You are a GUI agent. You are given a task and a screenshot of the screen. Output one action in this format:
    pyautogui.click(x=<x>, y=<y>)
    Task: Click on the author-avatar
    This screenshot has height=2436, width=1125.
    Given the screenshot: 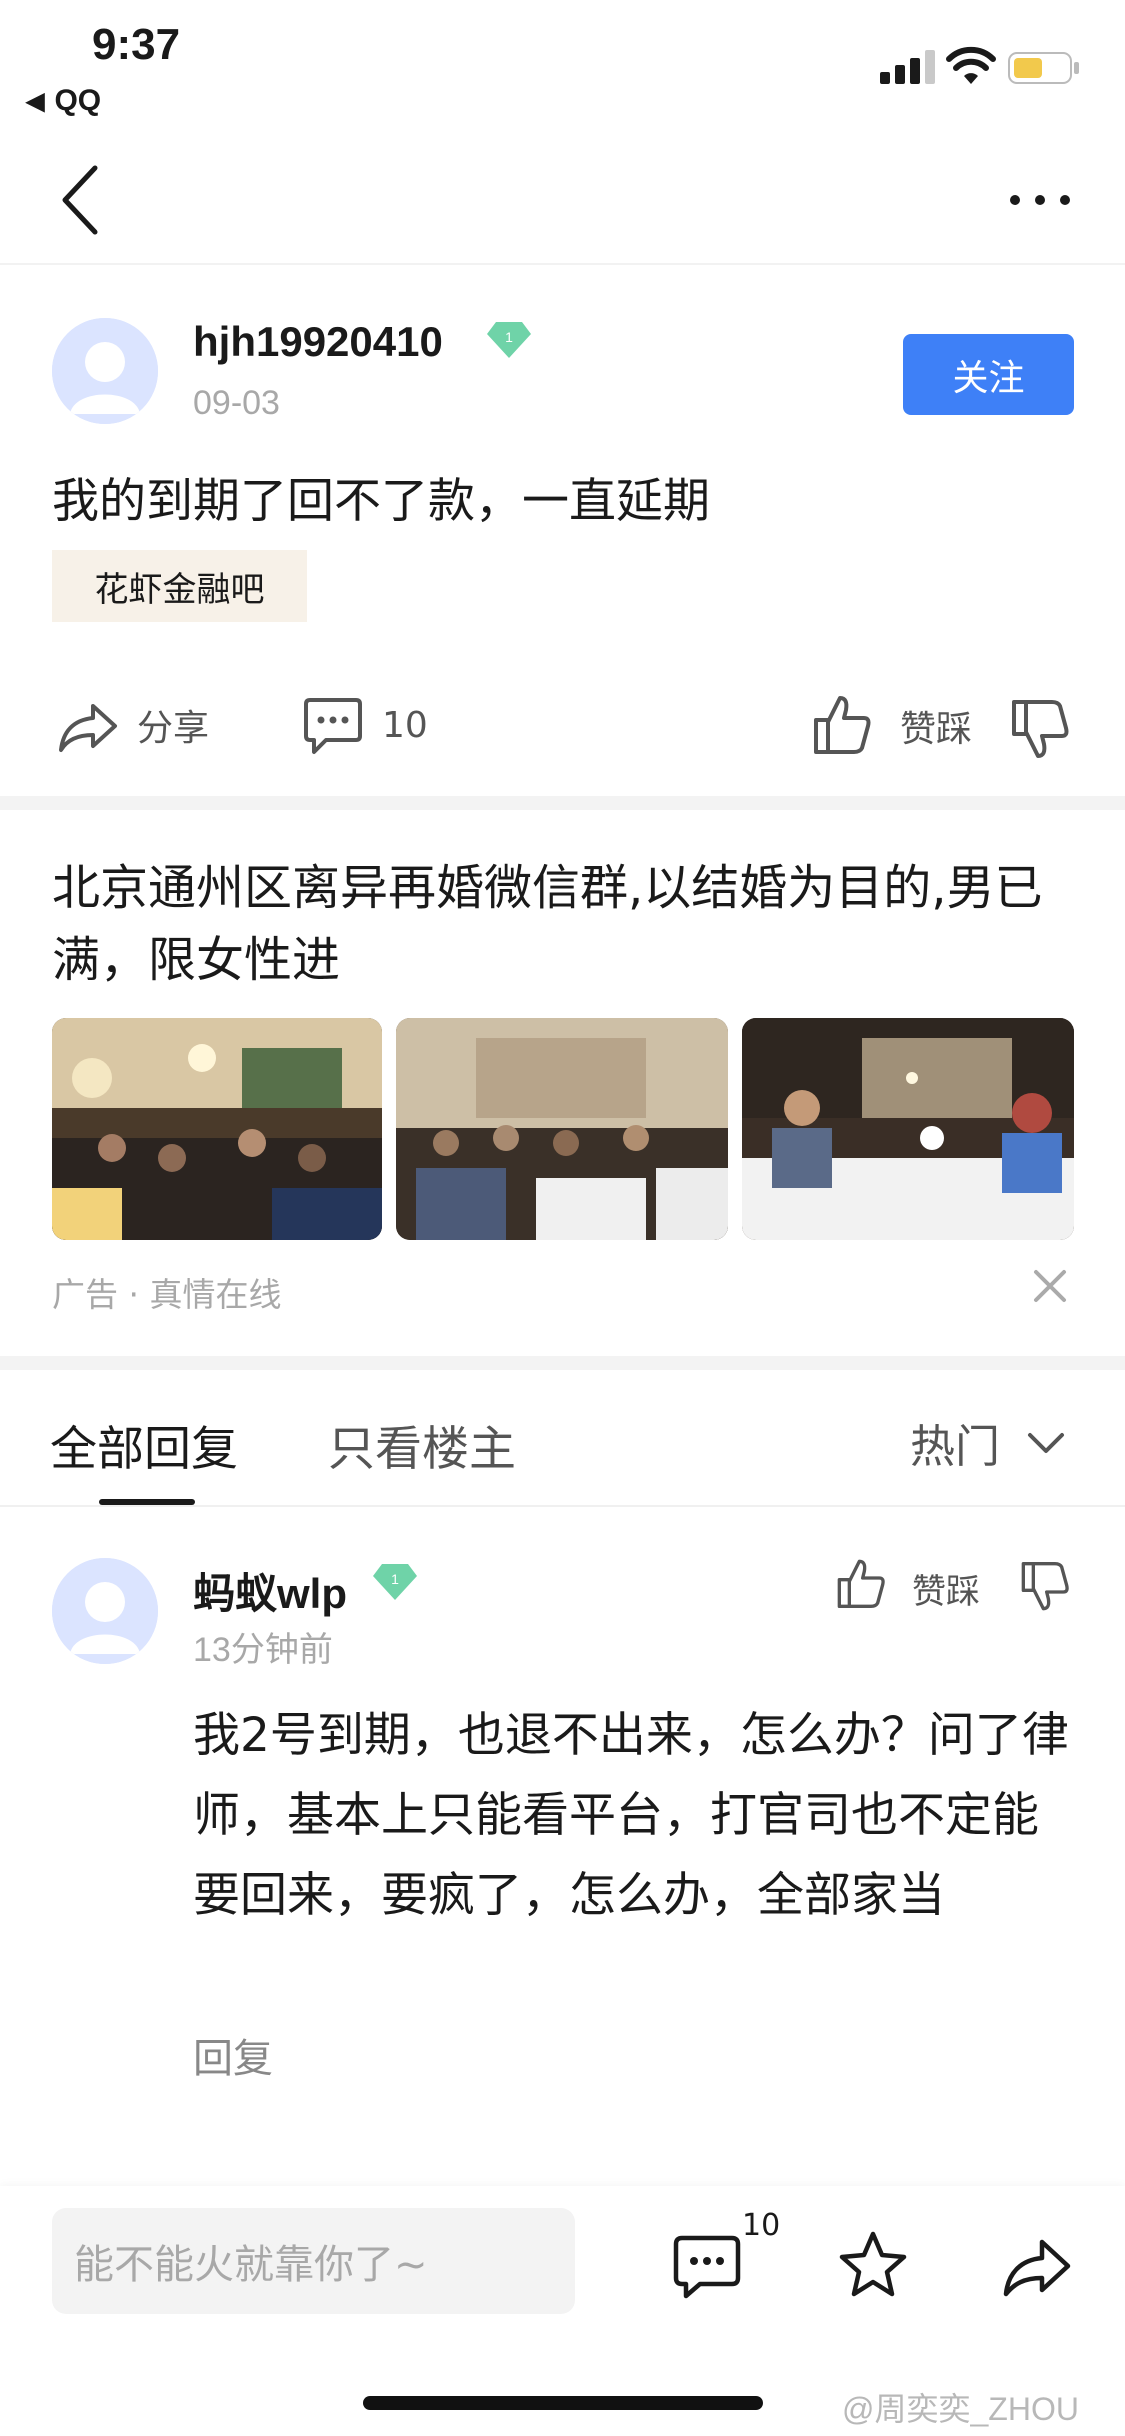 What is the action you would take?
    pyautogui.click(x=105, y=371)
    